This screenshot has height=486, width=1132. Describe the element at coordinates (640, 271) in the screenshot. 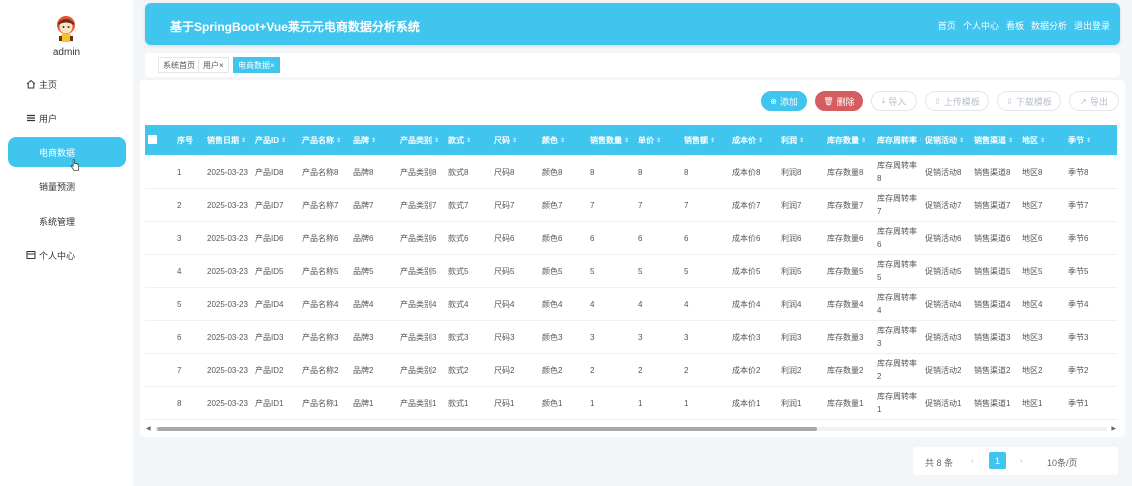

I see `table-cell: 5` at that location.